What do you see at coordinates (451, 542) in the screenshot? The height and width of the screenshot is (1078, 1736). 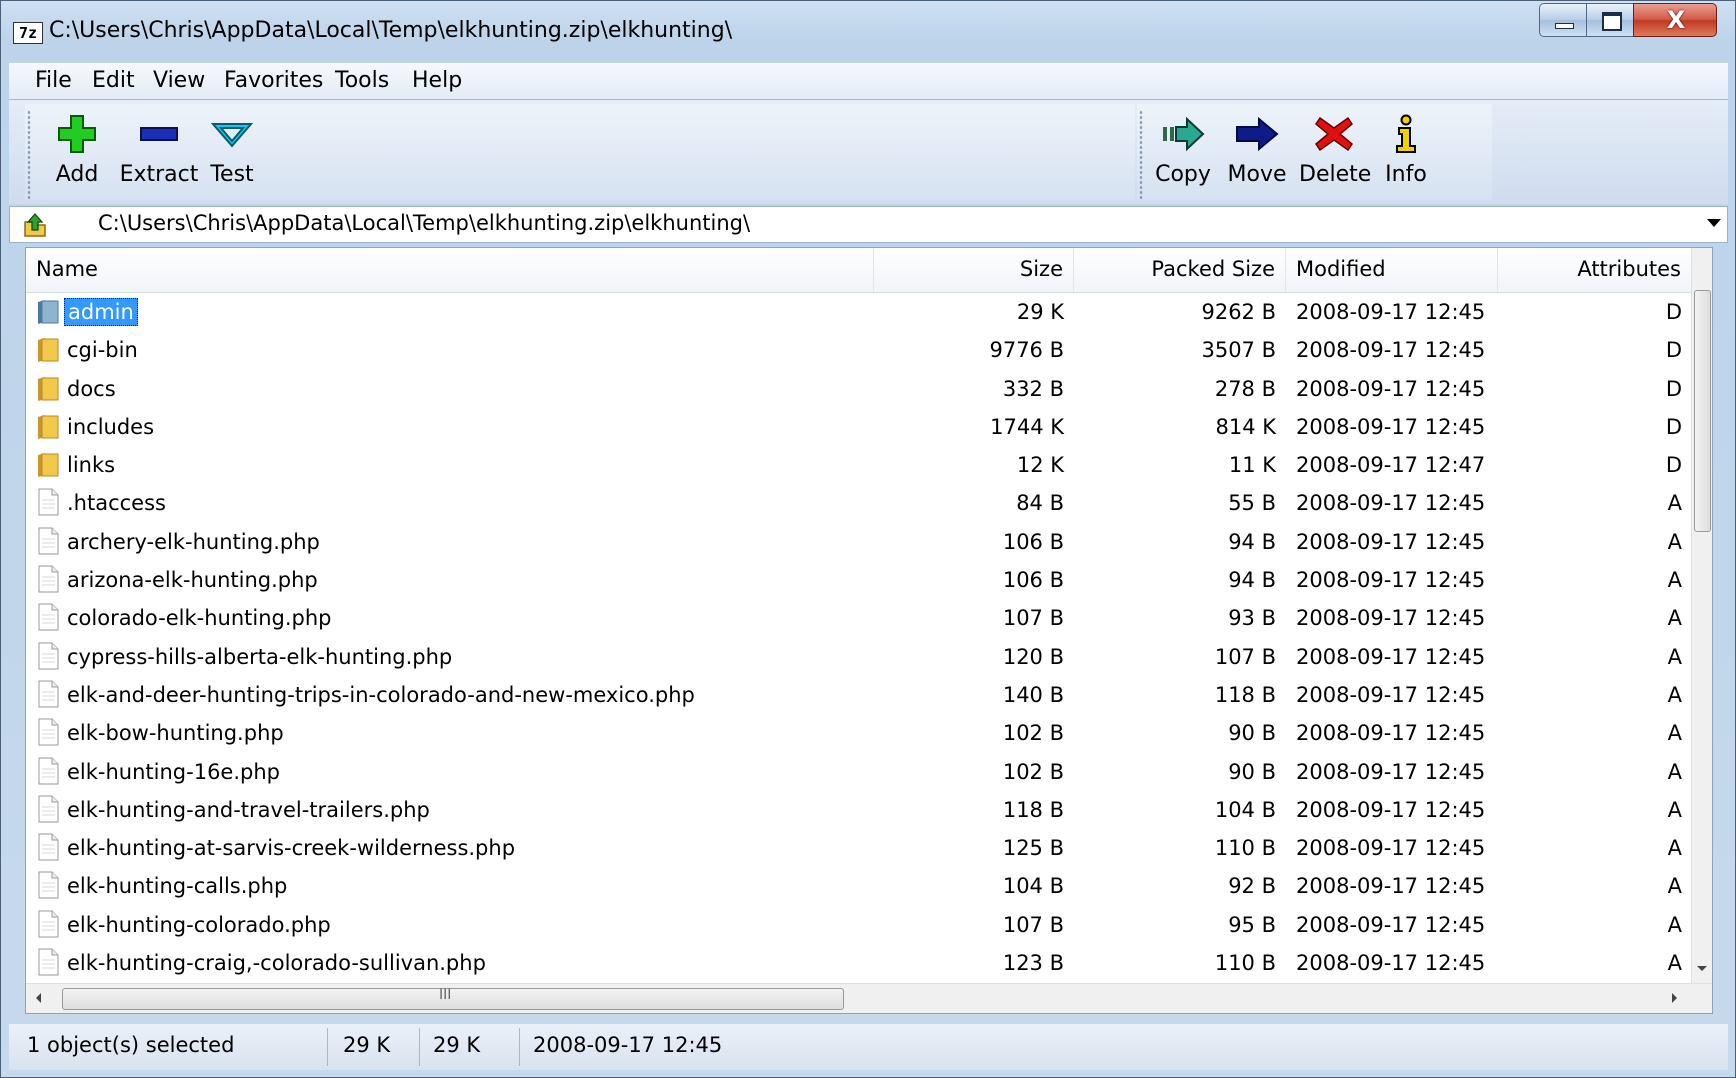 I see `cell-name: archery-elk-hunting.php` at bounding box center [451, 542].